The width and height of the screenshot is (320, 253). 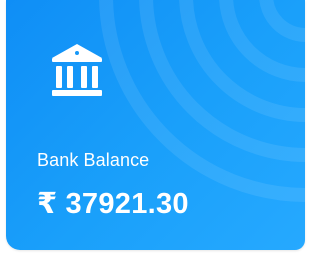 I want to click on currency-symbol: ₹, so click(x=47, y=203).